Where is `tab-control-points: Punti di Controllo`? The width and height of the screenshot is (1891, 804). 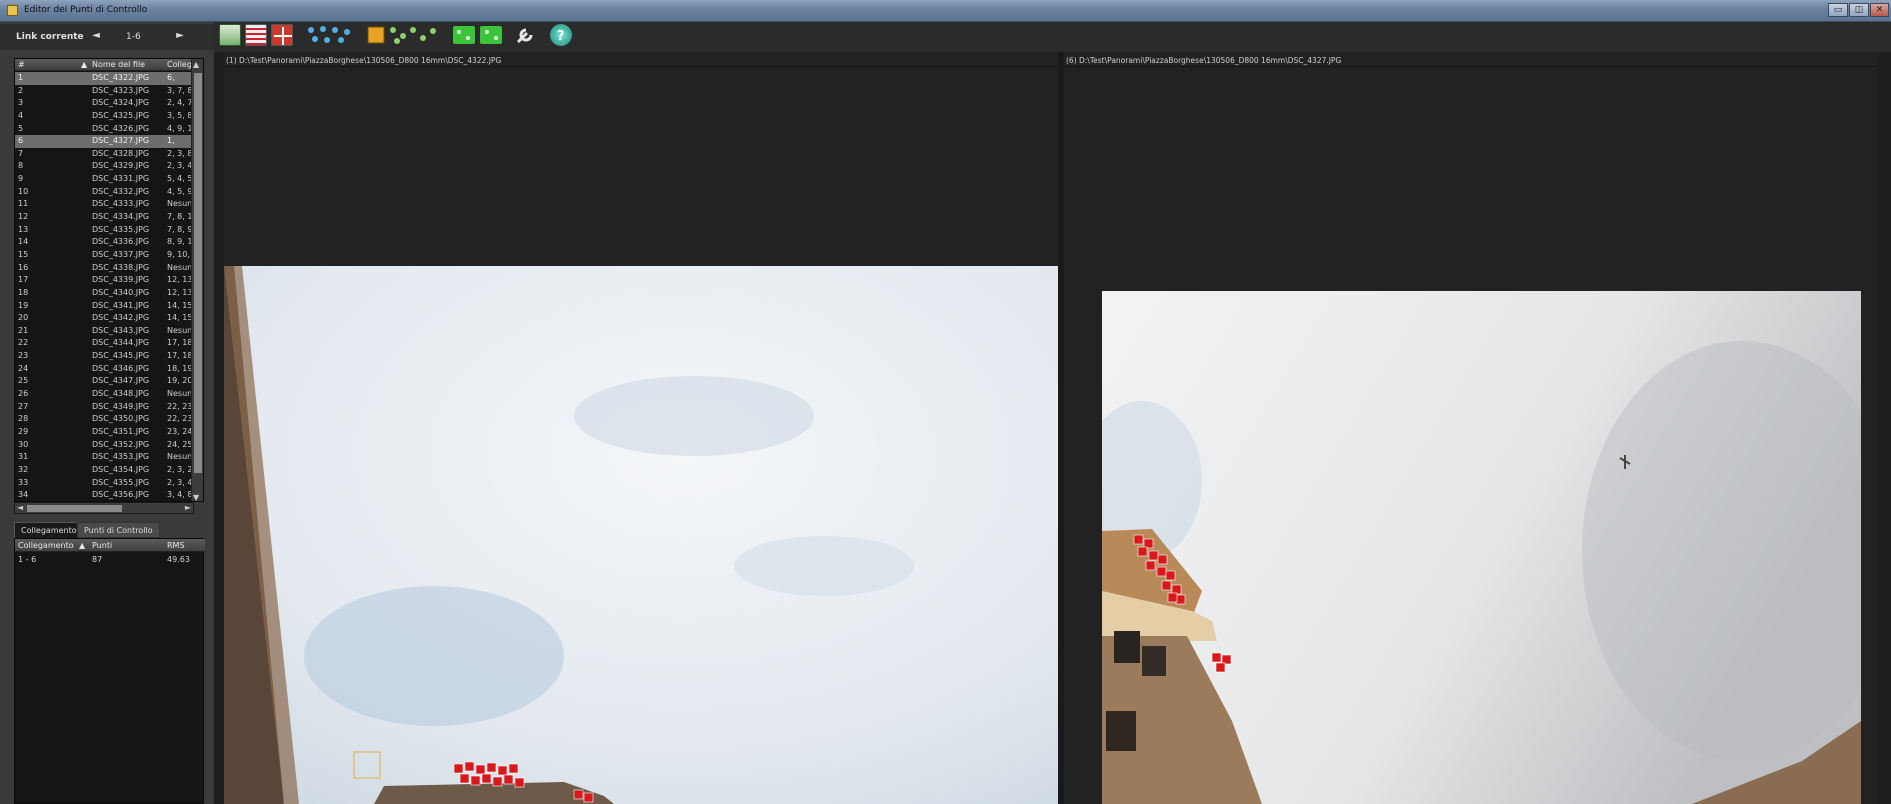 tab-control-points: Punti di Controllo is located at coordinates (118, 530).